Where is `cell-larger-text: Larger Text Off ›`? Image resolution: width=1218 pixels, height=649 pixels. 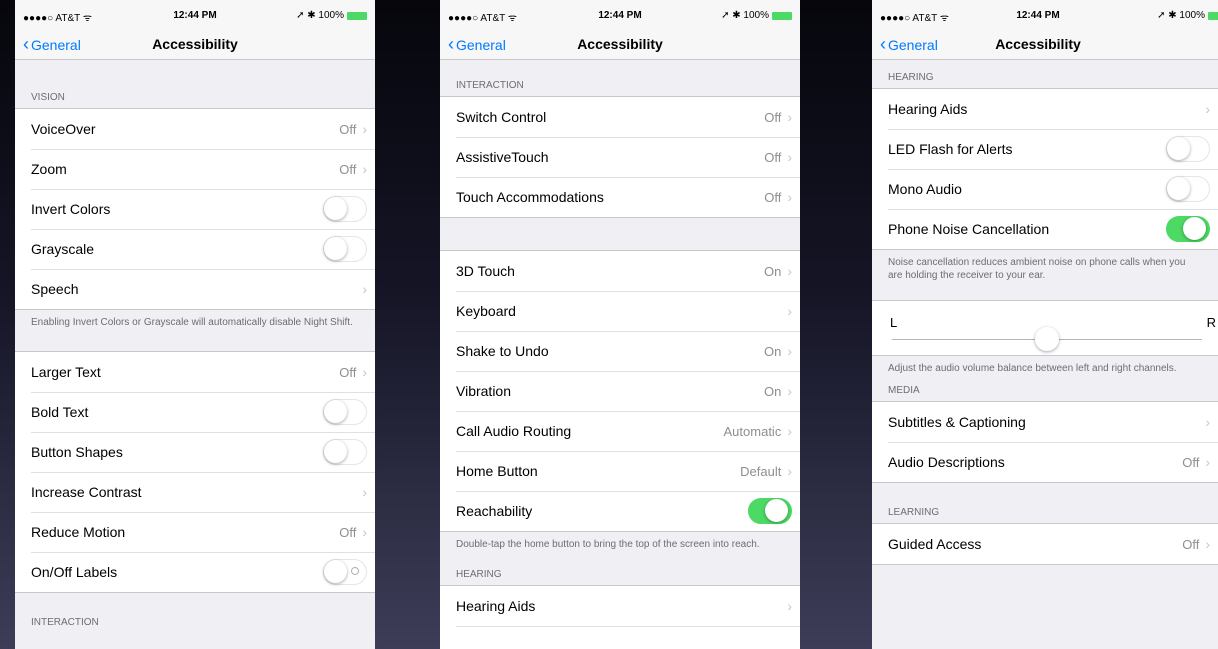 cell-larger-text: Larger Text Off › is located at coordinates (195, 372).